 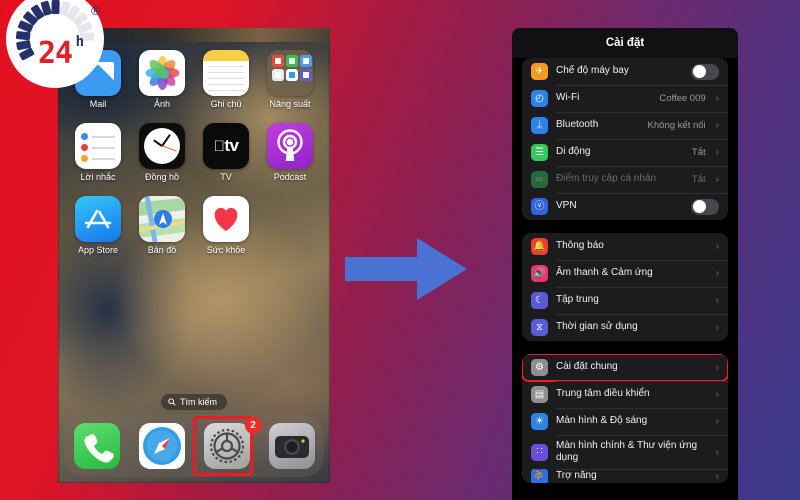 What do you see at coordinates (604, 273) in the screenshot?
I see `settings-row-label: Âm thanh & Cảm ứng` at bounding box center [604, 273].